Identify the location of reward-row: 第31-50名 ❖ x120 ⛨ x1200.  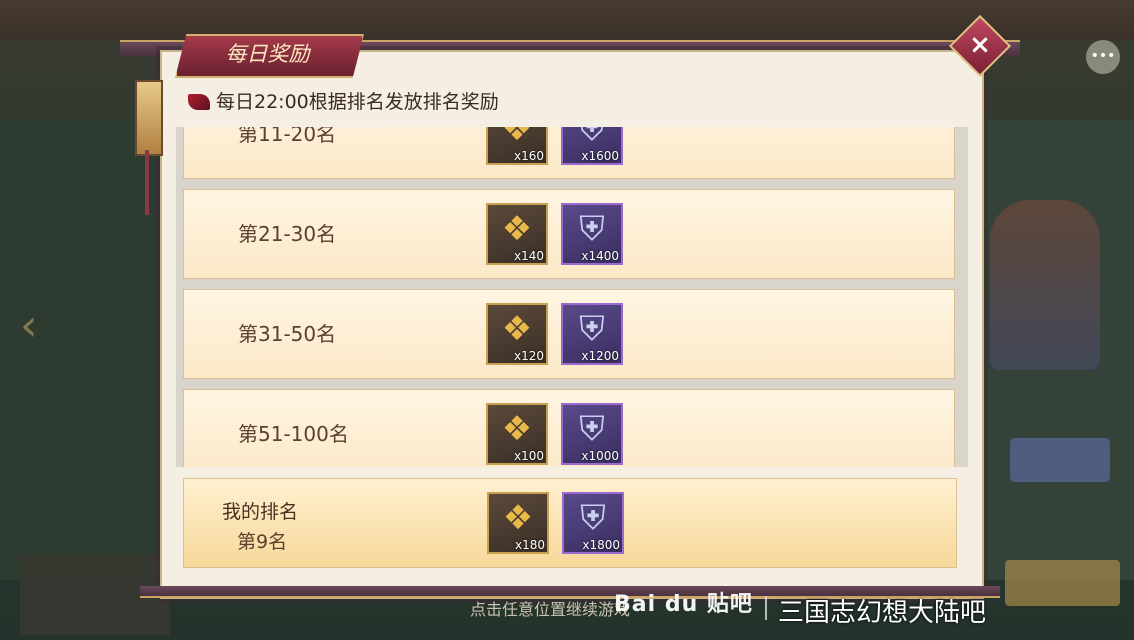
(569, 334).